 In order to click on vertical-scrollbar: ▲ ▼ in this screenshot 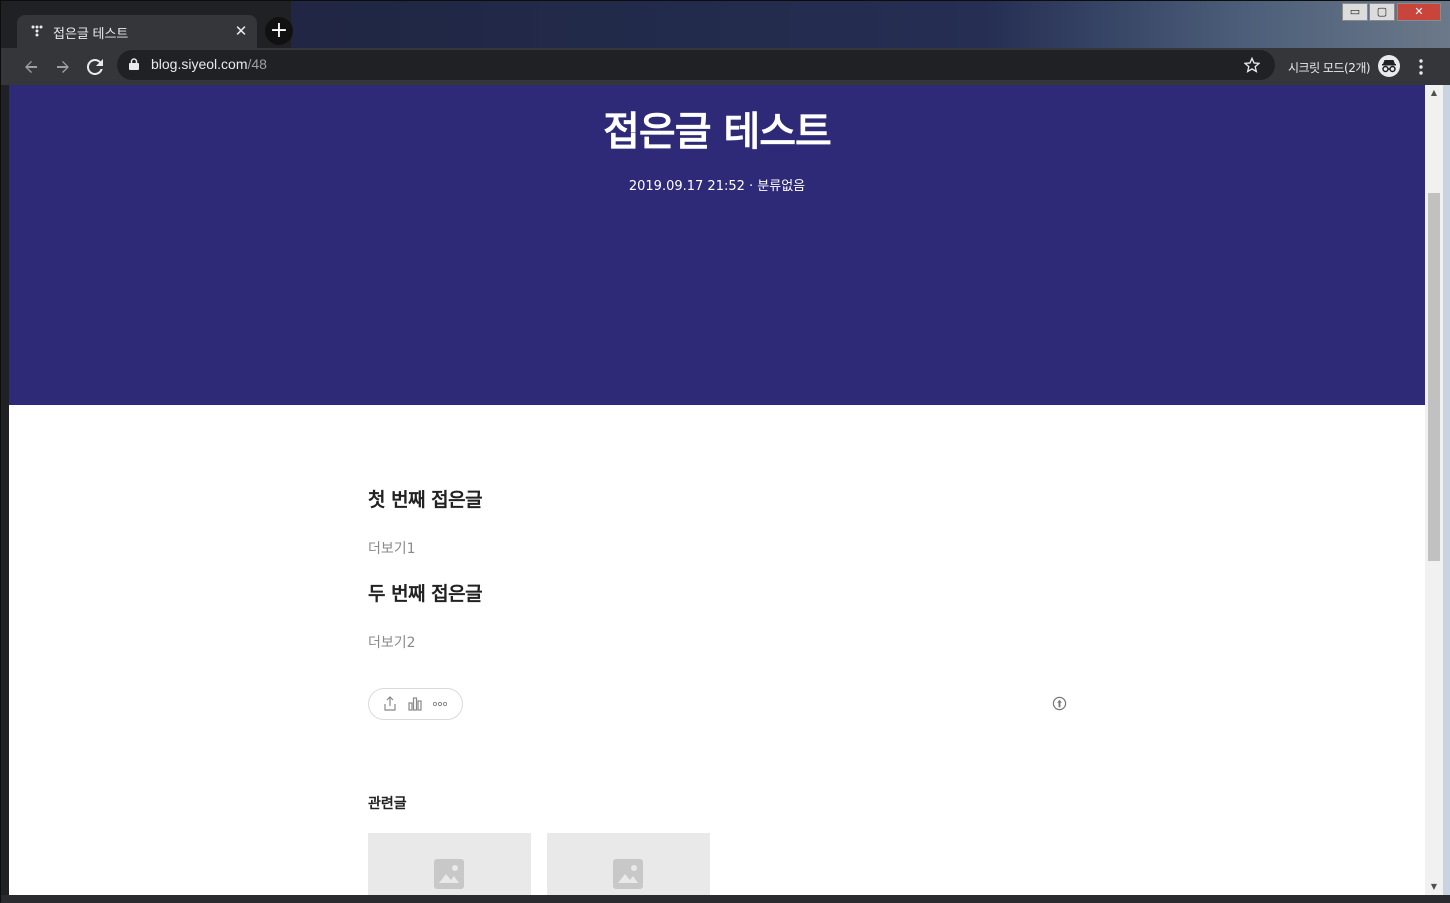, I will do `click(1434, 490)`.